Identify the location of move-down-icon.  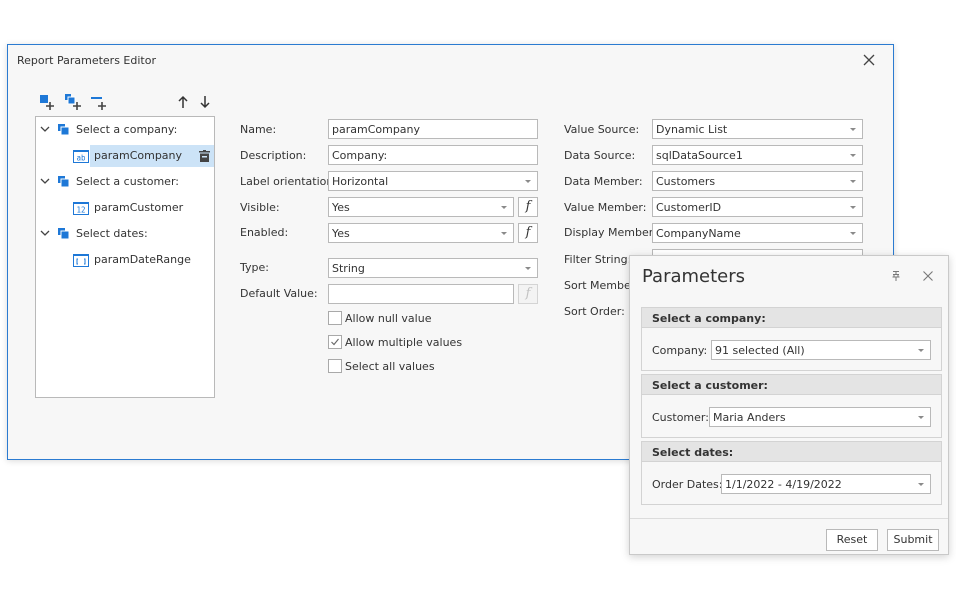
(205, 102).